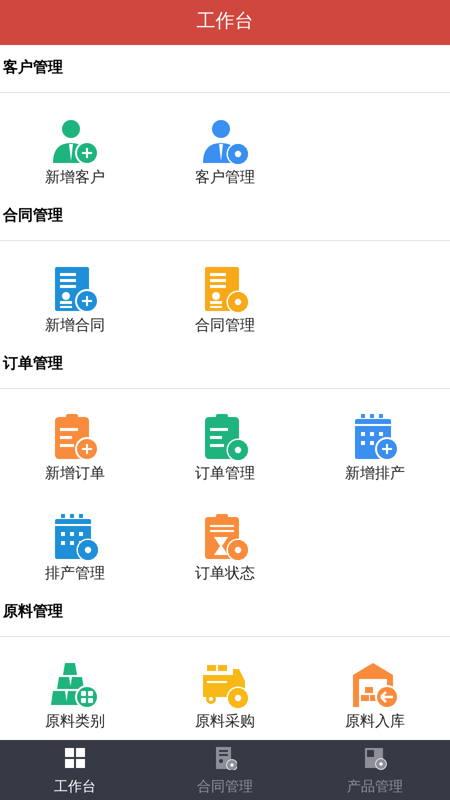  I want to click on tile-label: 新增排产, so click(375, 474).